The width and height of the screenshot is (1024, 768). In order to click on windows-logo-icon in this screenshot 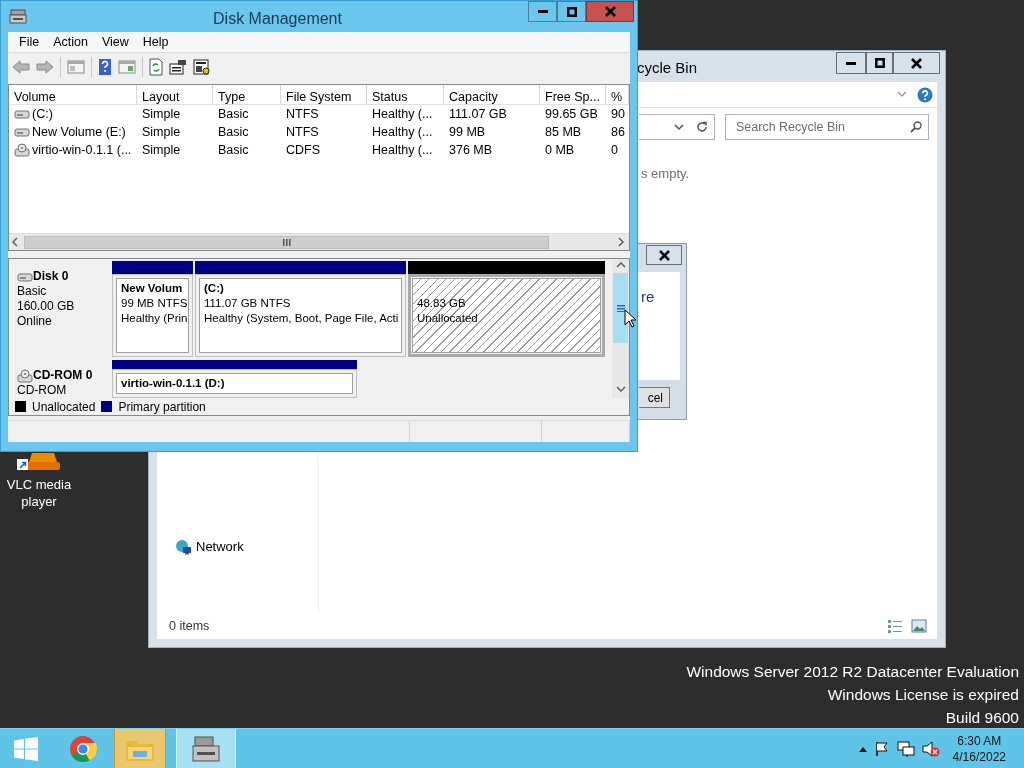, I will do `click(26, 748)`.